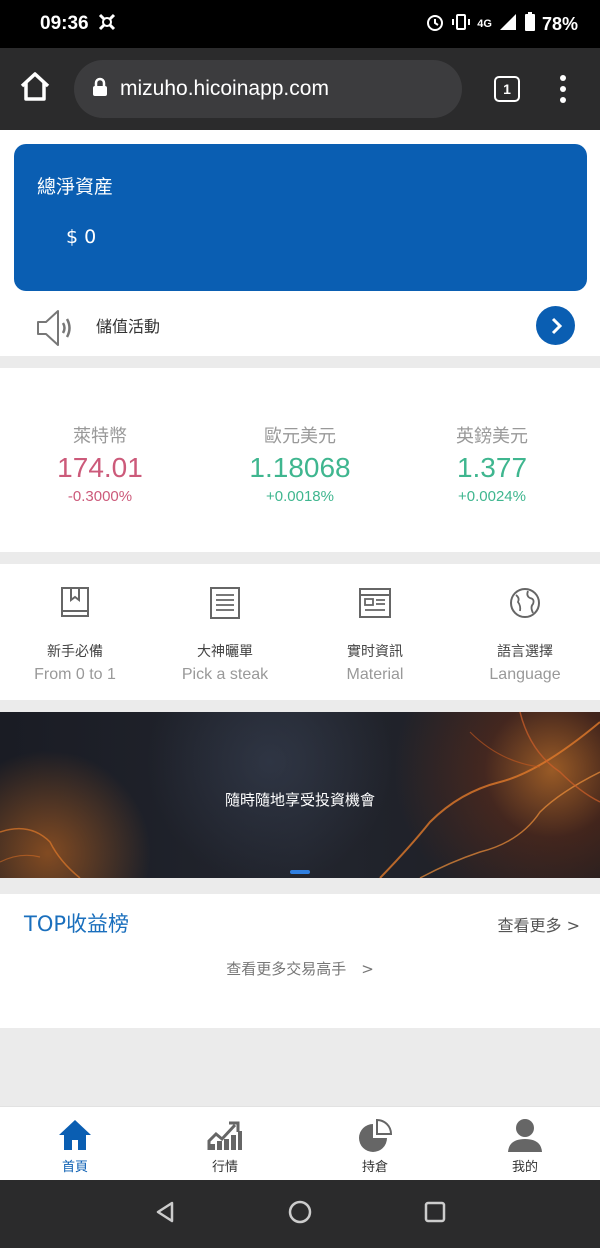 The height and width of the screenshot is (1248, 600). Describe the element at coordinates (375, 605) in the screenshot. I see `news-icon` at that location.